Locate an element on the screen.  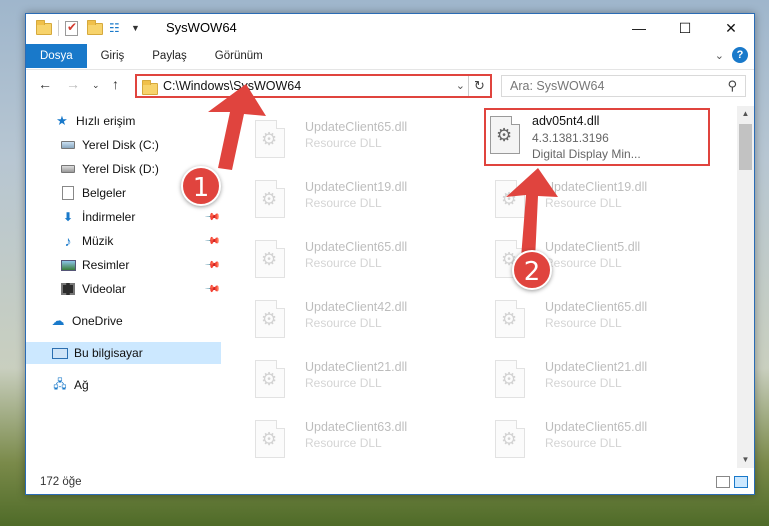
search-icon: ⚲ is located at coordinates (732, 86).